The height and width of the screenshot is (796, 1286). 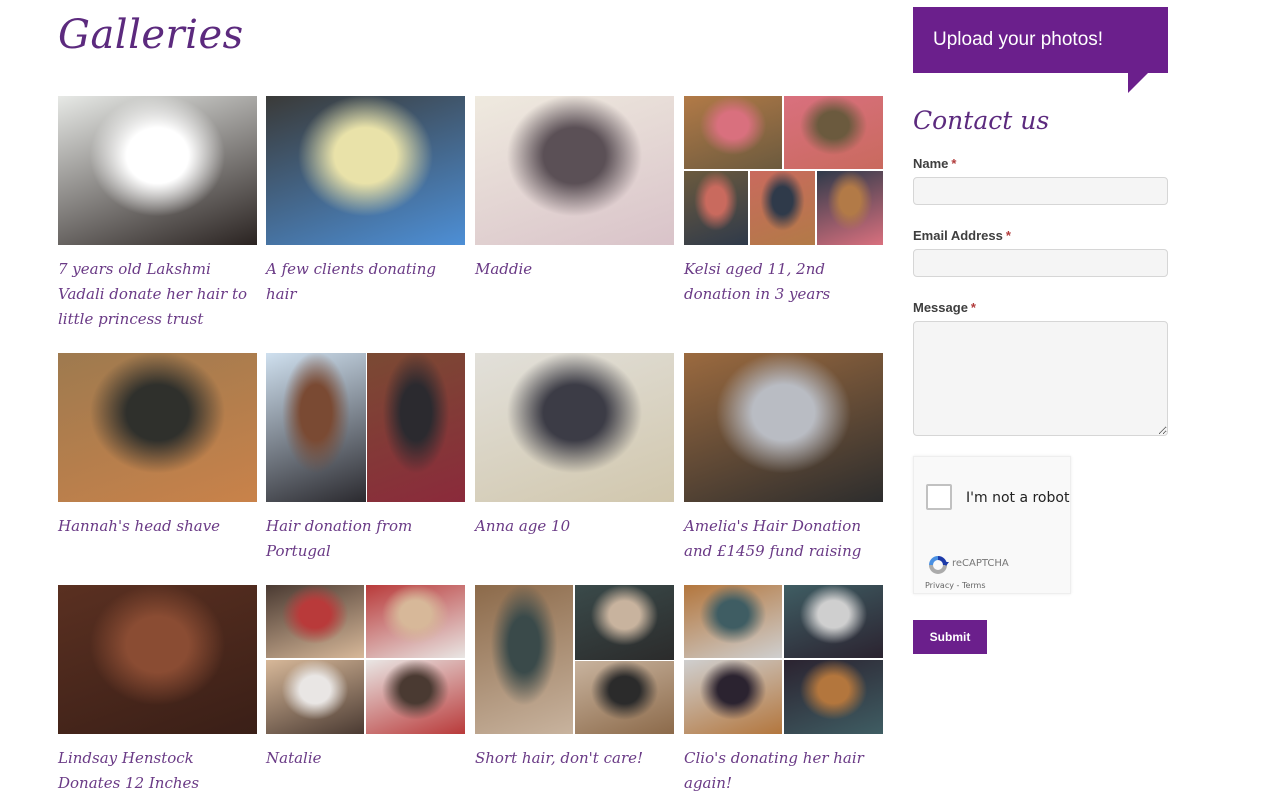 What do you see at coordinates (958, 235) in the screenshot?
I see `email-label-text: Email Address` at bounding box center [958, 235].